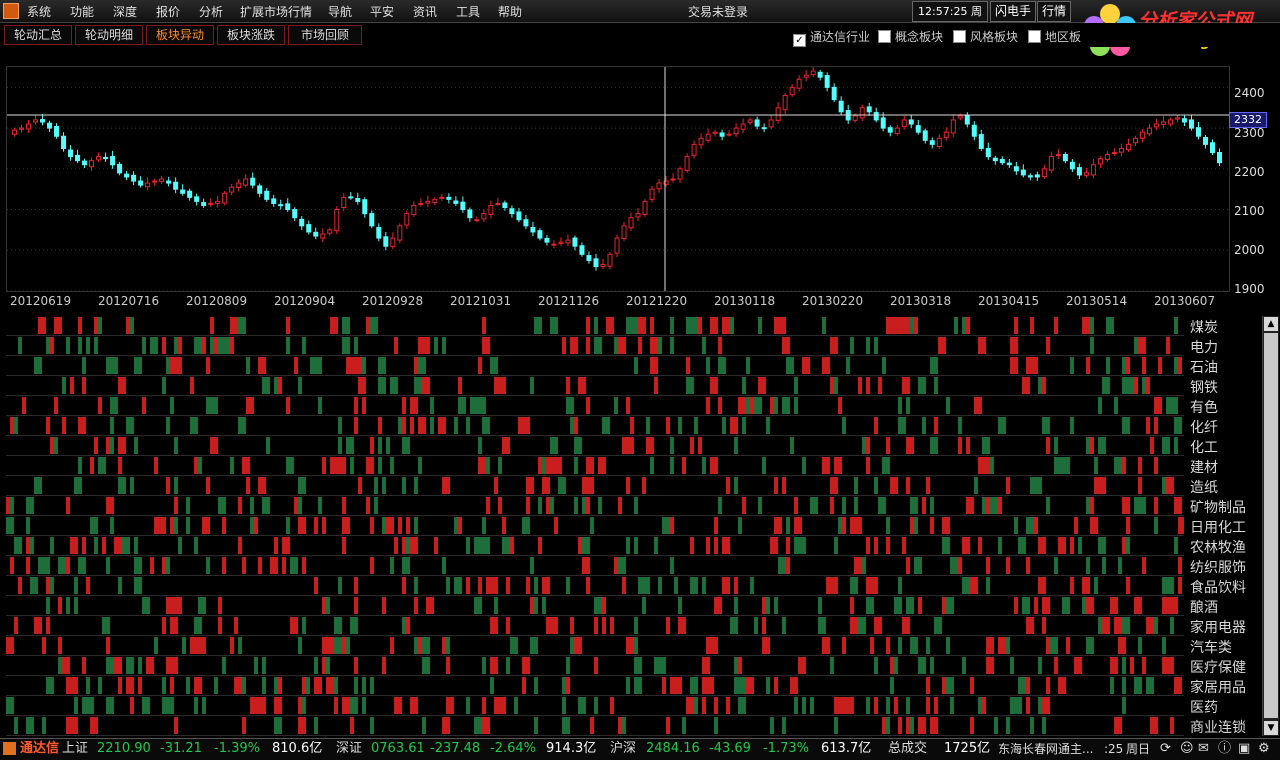  What do you see at coordinates (109, 35) in the screenshot?
I see `tab-rotation-detail: 轮动明细` at bounding box center [109, 35].